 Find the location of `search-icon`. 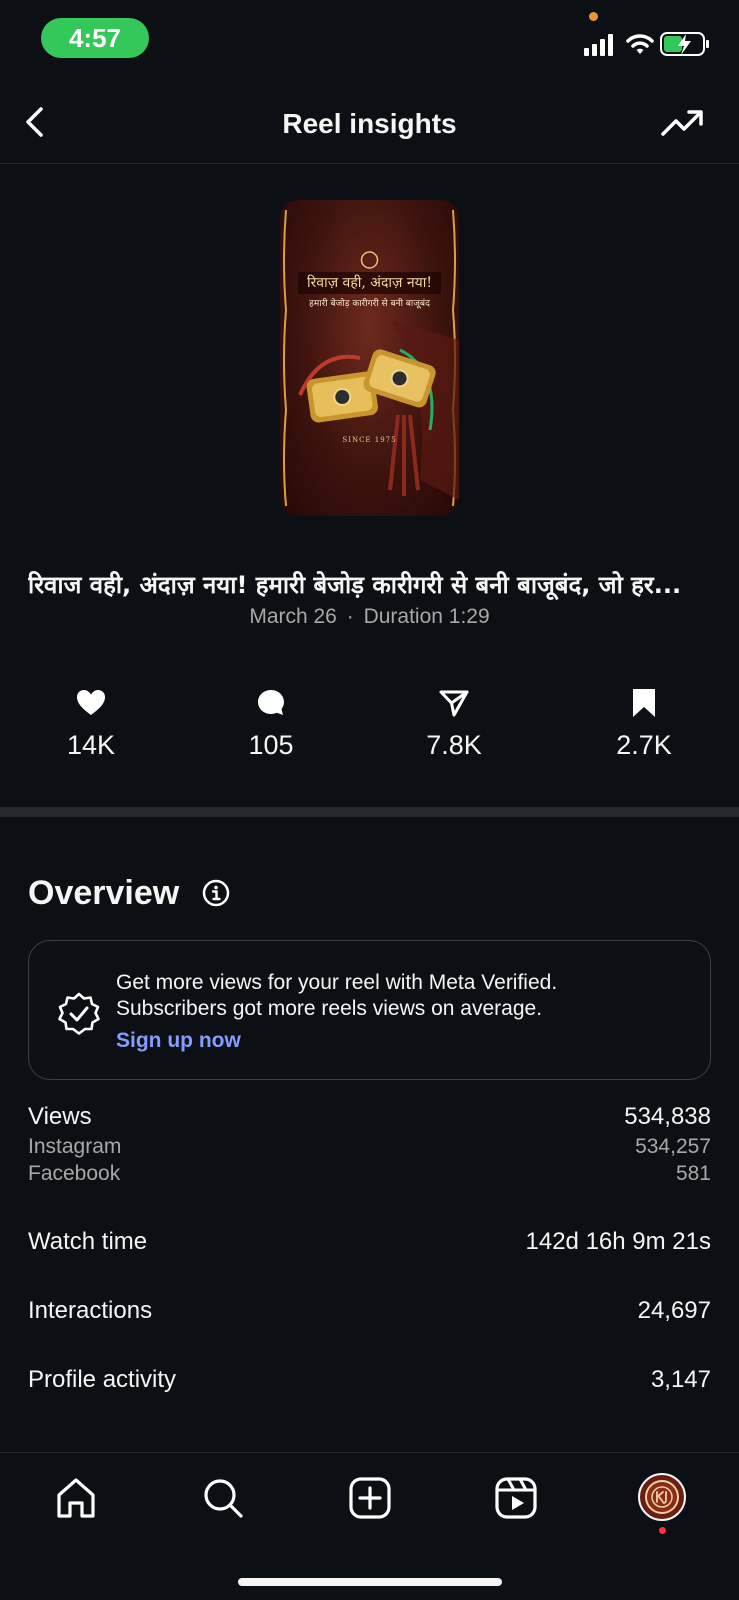

search-icon is located at coordinates (223, 1498).